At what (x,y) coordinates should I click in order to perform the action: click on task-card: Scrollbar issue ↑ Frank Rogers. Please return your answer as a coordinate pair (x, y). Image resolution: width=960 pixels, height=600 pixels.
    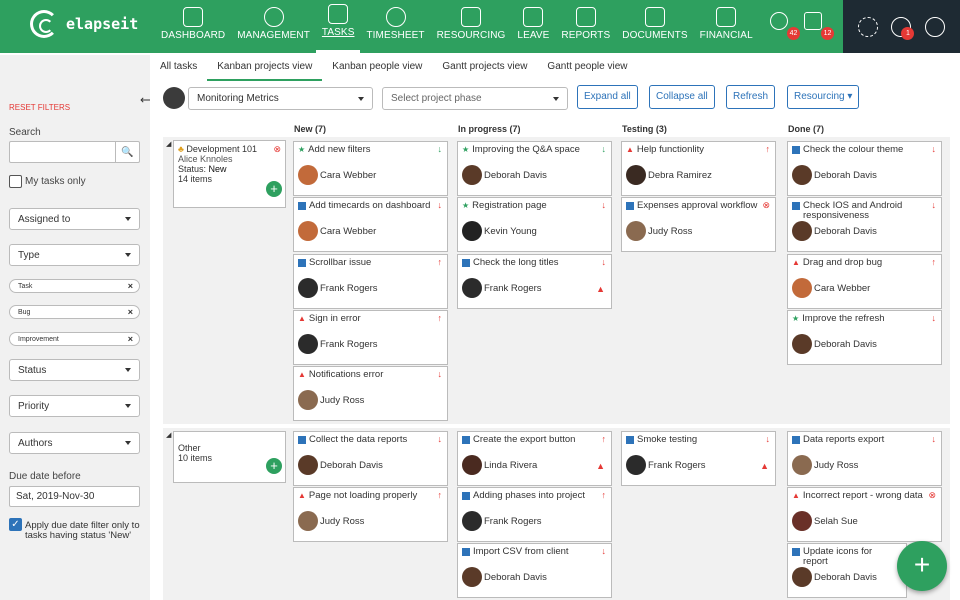
    Looking at the image, I should click on (370, 281).